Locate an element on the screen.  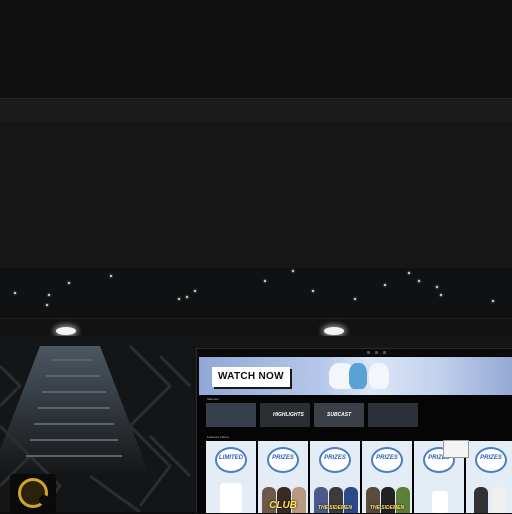
video-title: SUBCAST is located at coordinates (339, 415).